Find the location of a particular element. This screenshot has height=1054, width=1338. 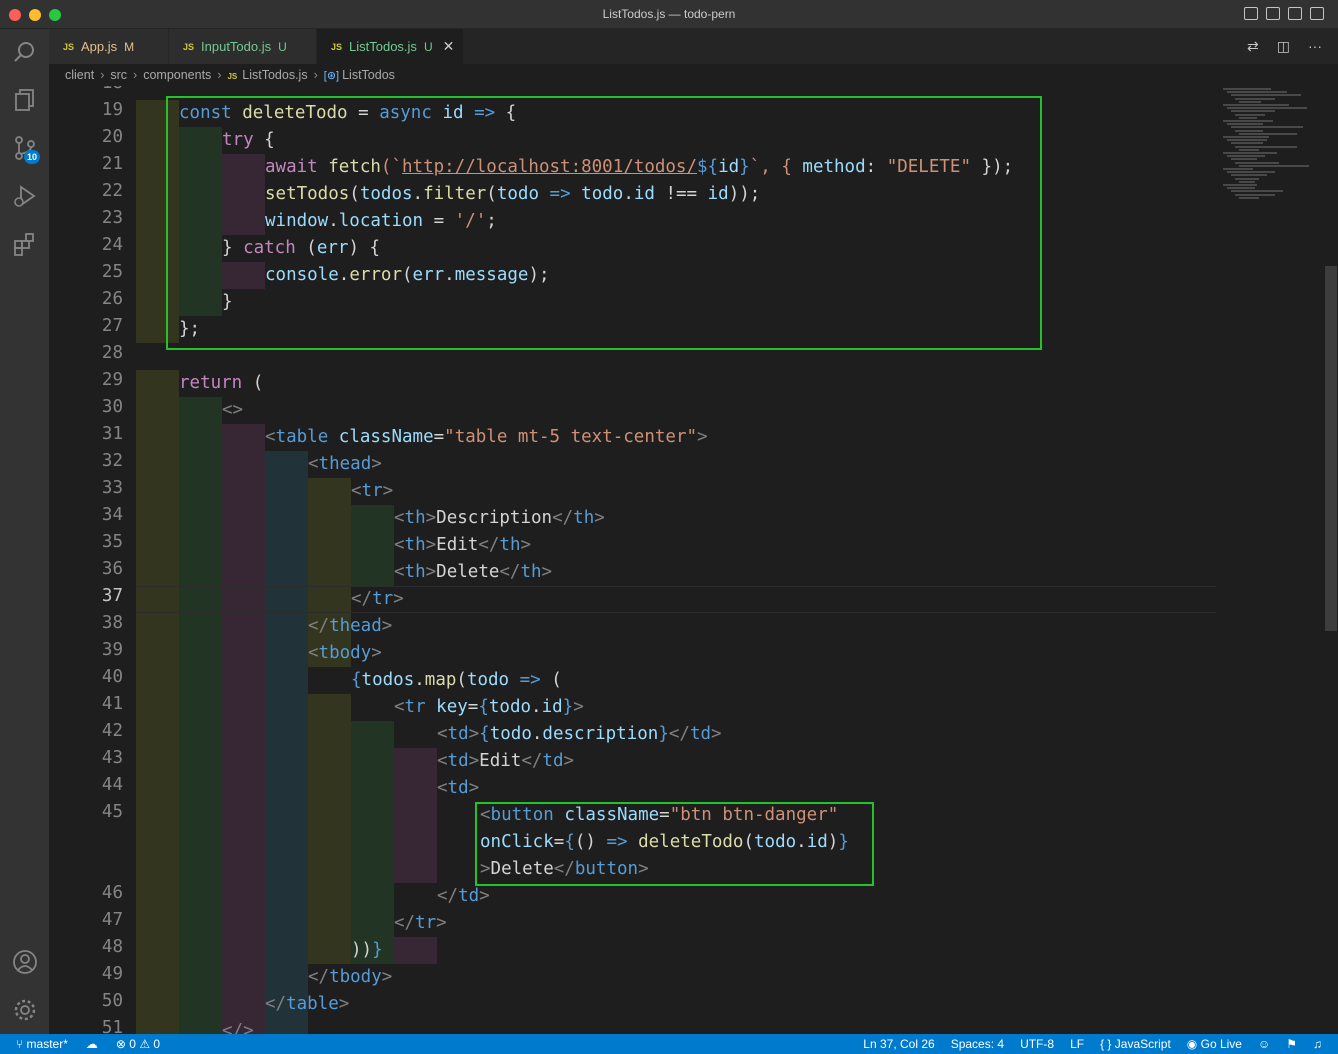

code-token: <> is located at coordinates (233, 410).